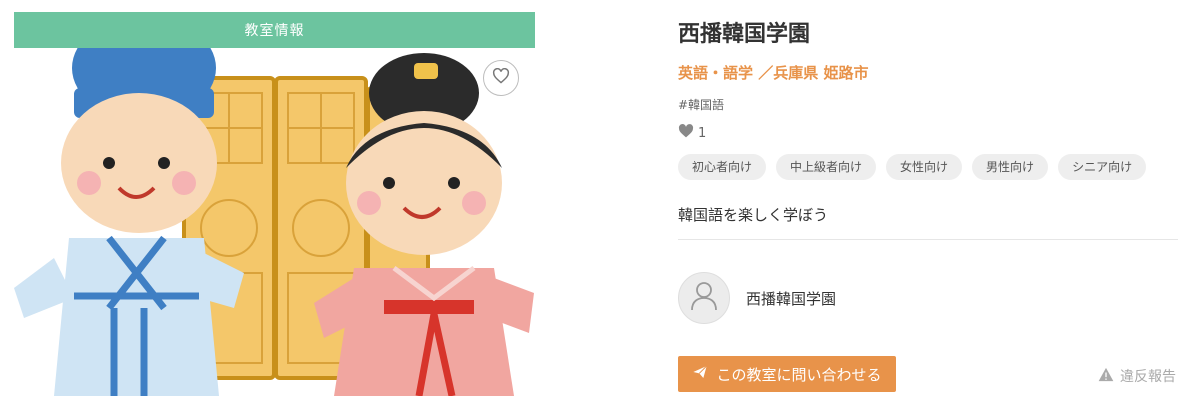  Describe the element at coordinates (928, 239) in the screenshot. I see `divider` at that location.